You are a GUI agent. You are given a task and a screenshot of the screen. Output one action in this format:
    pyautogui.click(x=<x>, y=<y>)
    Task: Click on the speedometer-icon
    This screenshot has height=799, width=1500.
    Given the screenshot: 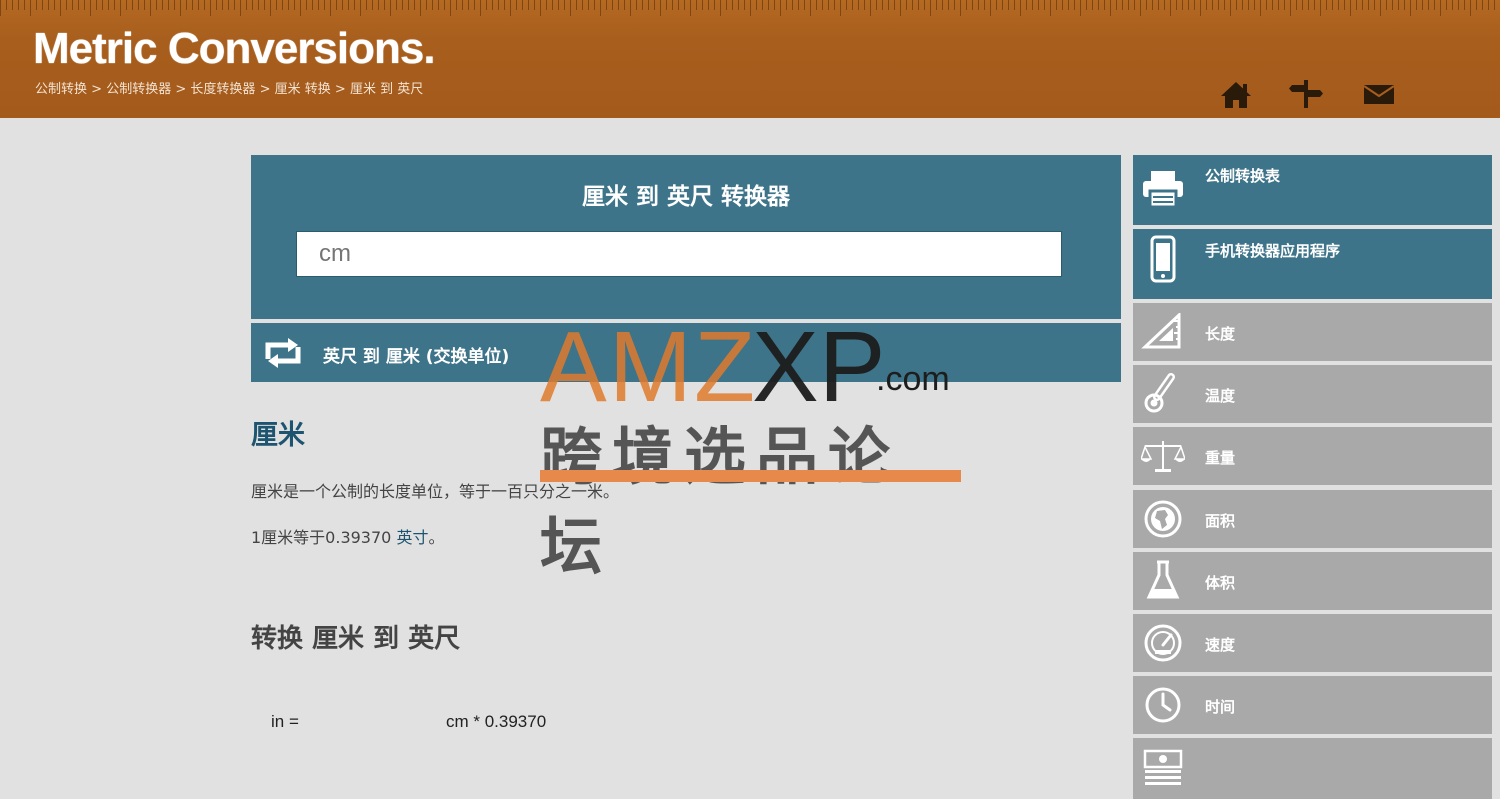 What is the action you would take?
    pyautogui.click(x=1163, y=643)
    